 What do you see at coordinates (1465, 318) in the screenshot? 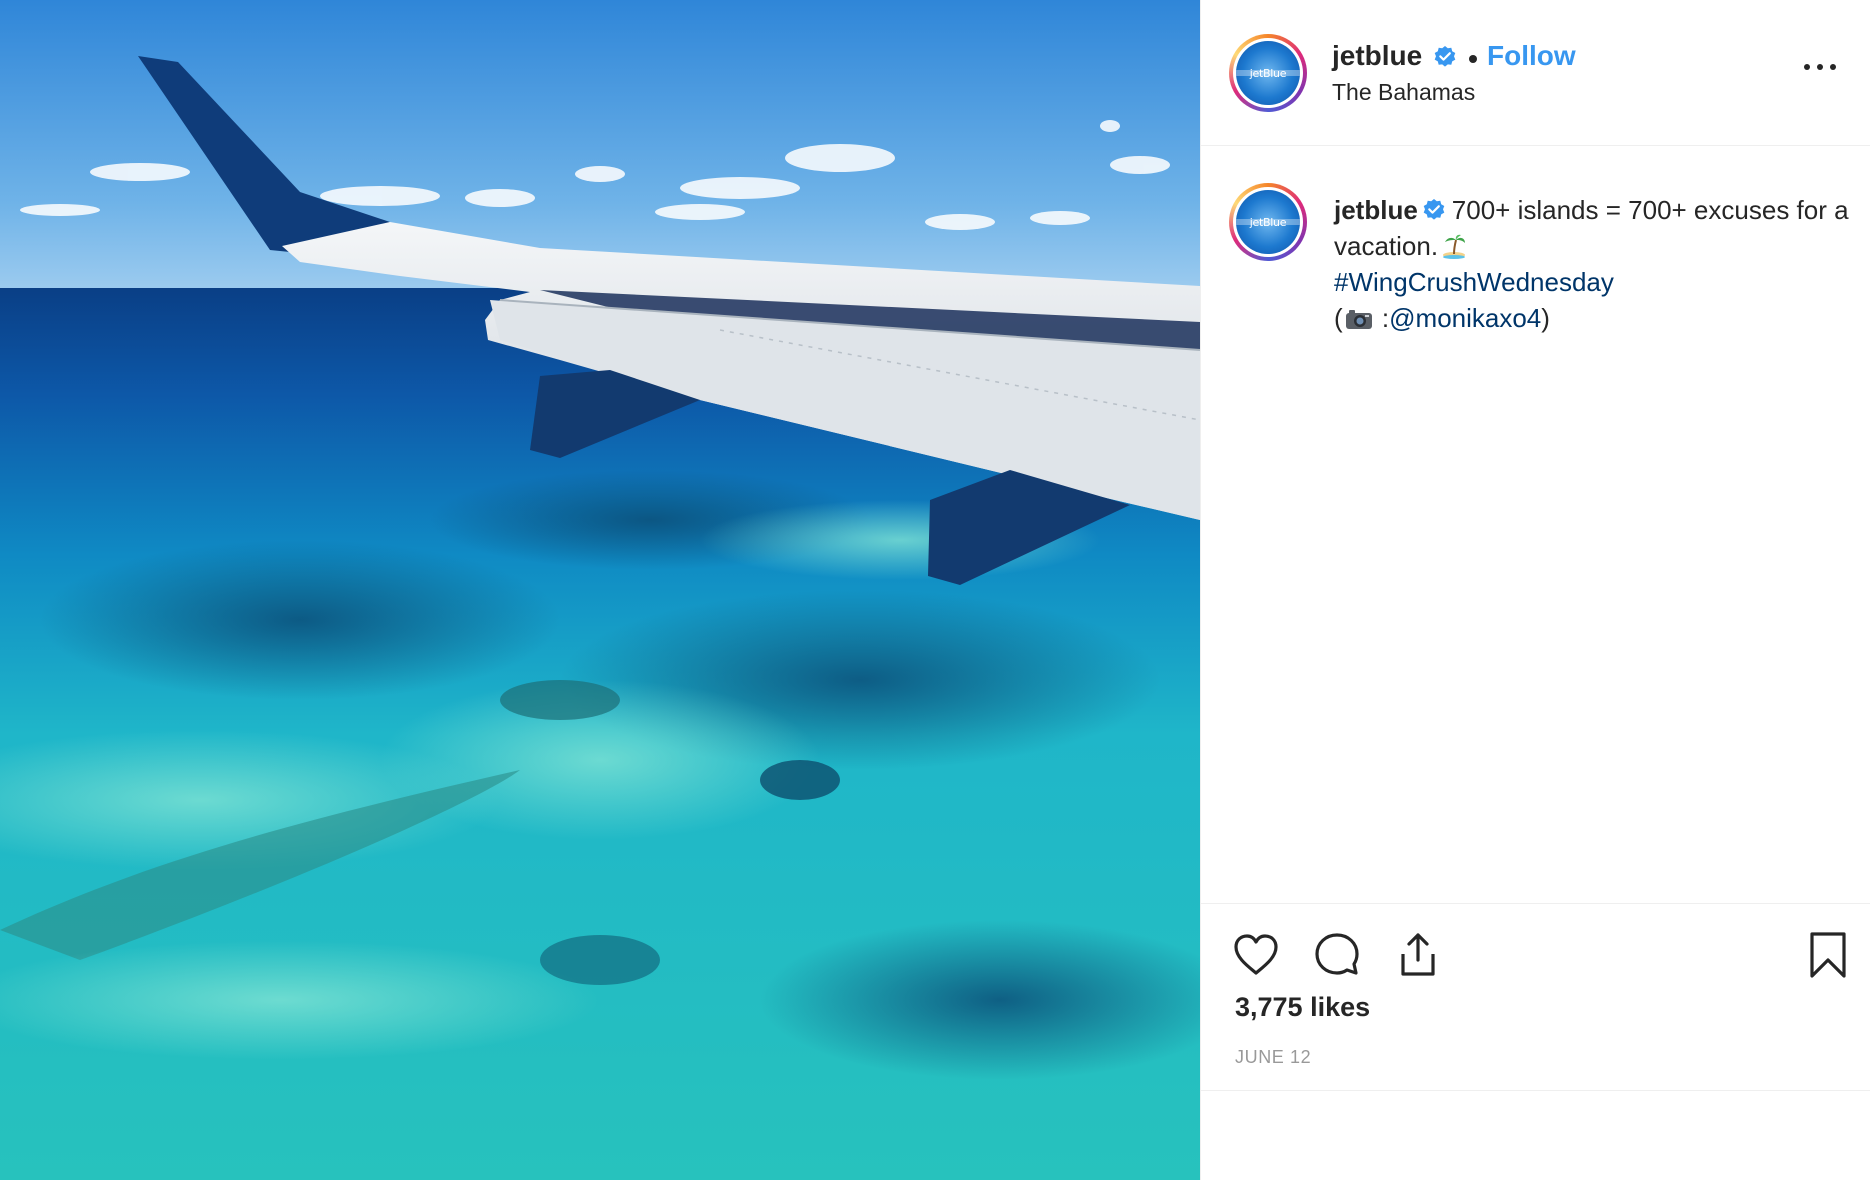
I see `credit-handle-link: @monikaxo4` at bounding box center [1465, 318].